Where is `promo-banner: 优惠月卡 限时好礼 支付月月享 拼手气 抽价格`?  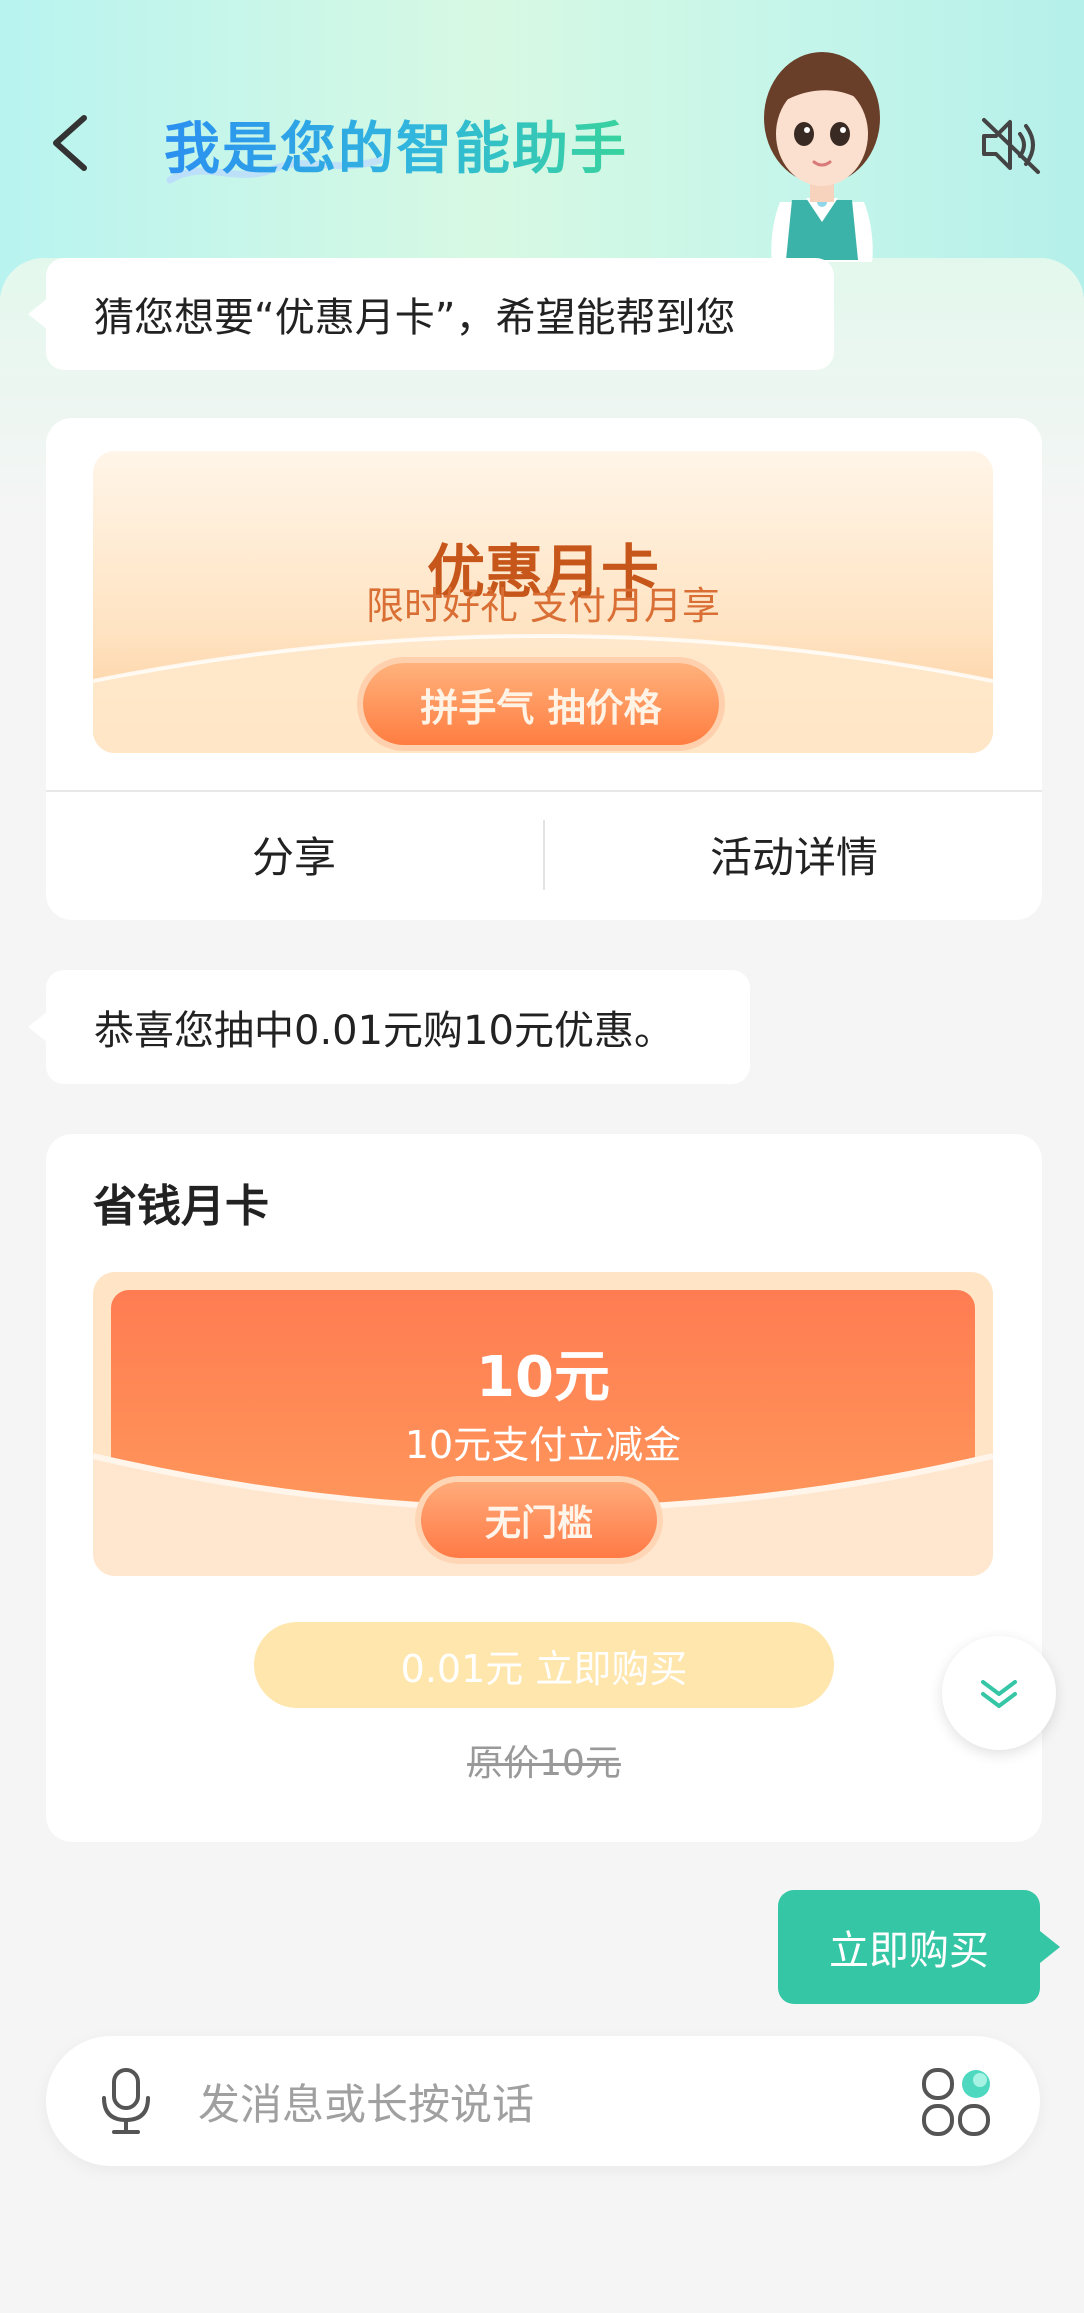 promo-banner: 优惠月卡 限时好礼 支付月月享 拼手气 抽价格 is located at coordinates (543, 602).